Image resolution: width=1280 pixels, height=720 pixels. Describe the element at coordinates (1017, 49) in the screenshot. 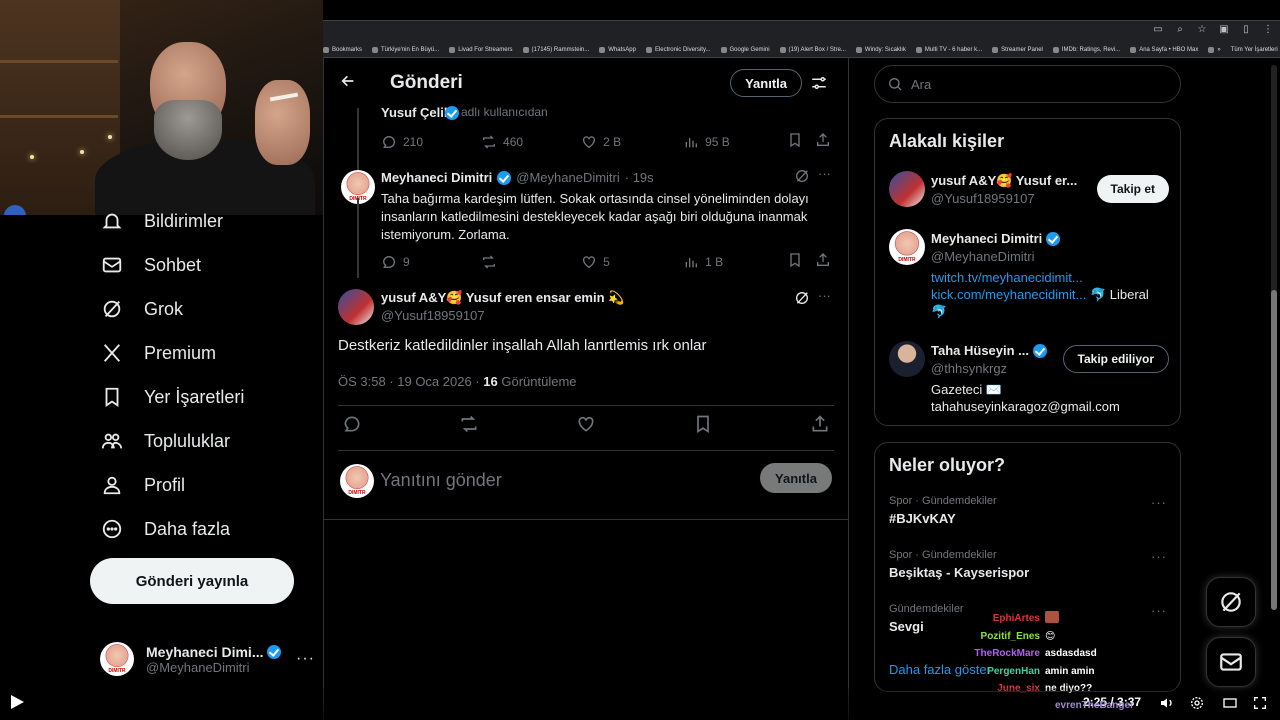

I see `bookmark-item: Streamer Panel` at that location.